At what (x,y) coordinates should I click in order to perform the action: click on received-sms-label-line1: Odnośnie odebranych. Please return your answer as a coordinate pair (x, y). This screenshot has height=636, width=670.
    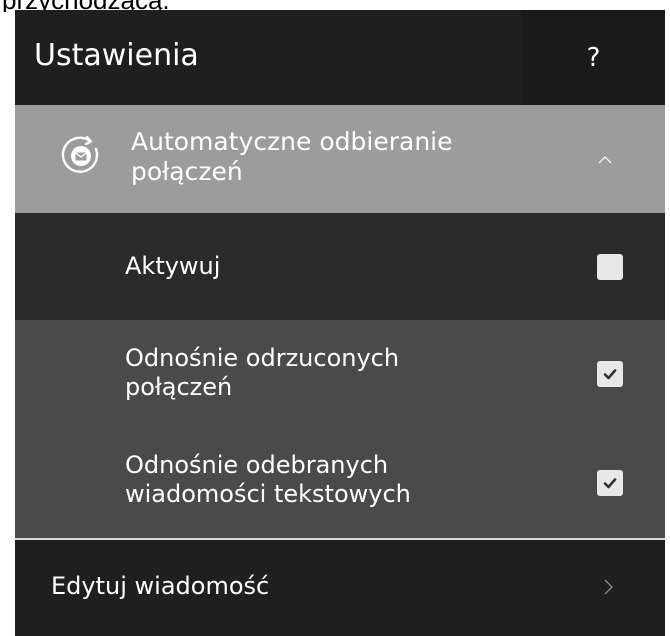
    Looking at the image, I should click on (257, 465).